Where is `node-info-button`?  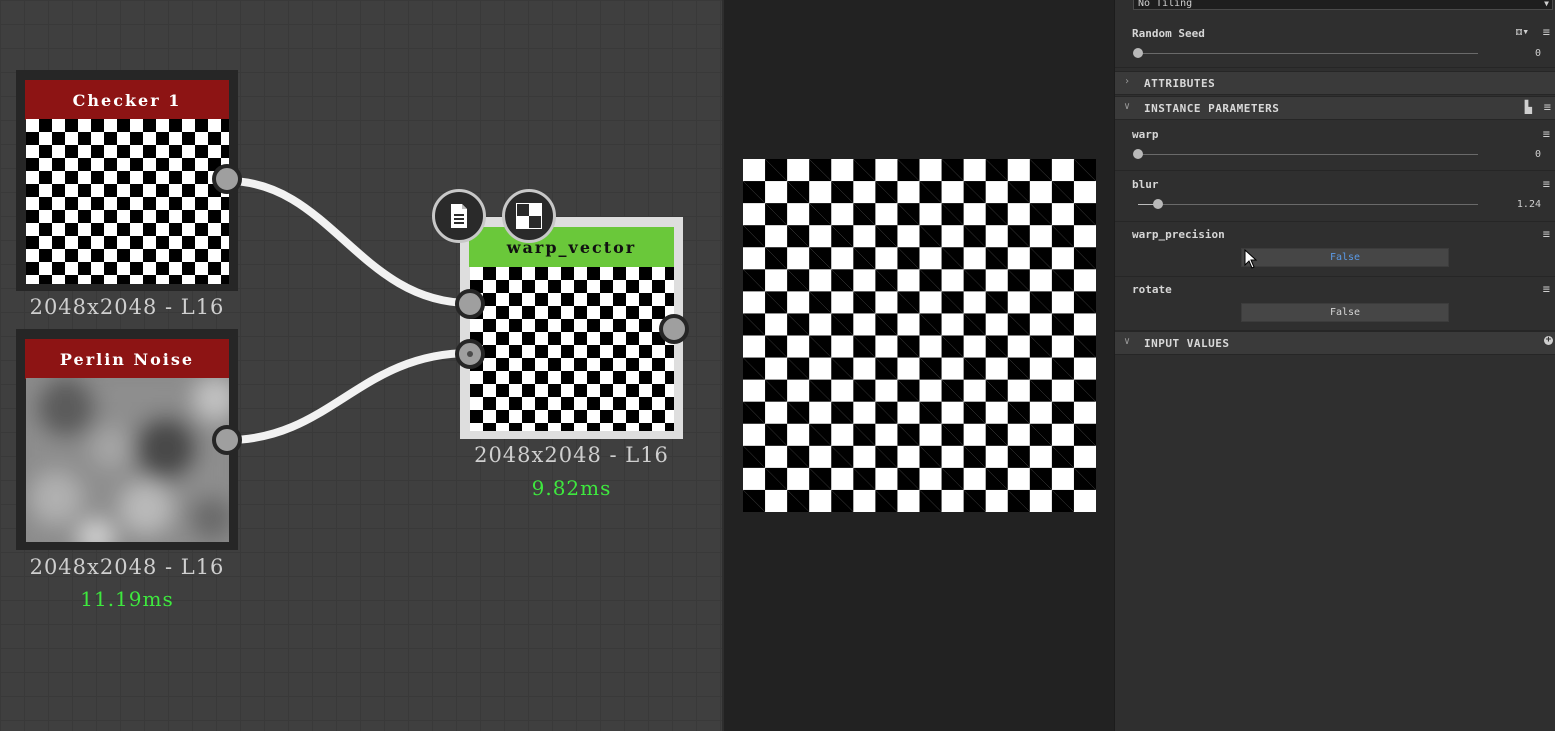 node-info-button is located at coordinates (459, 216).